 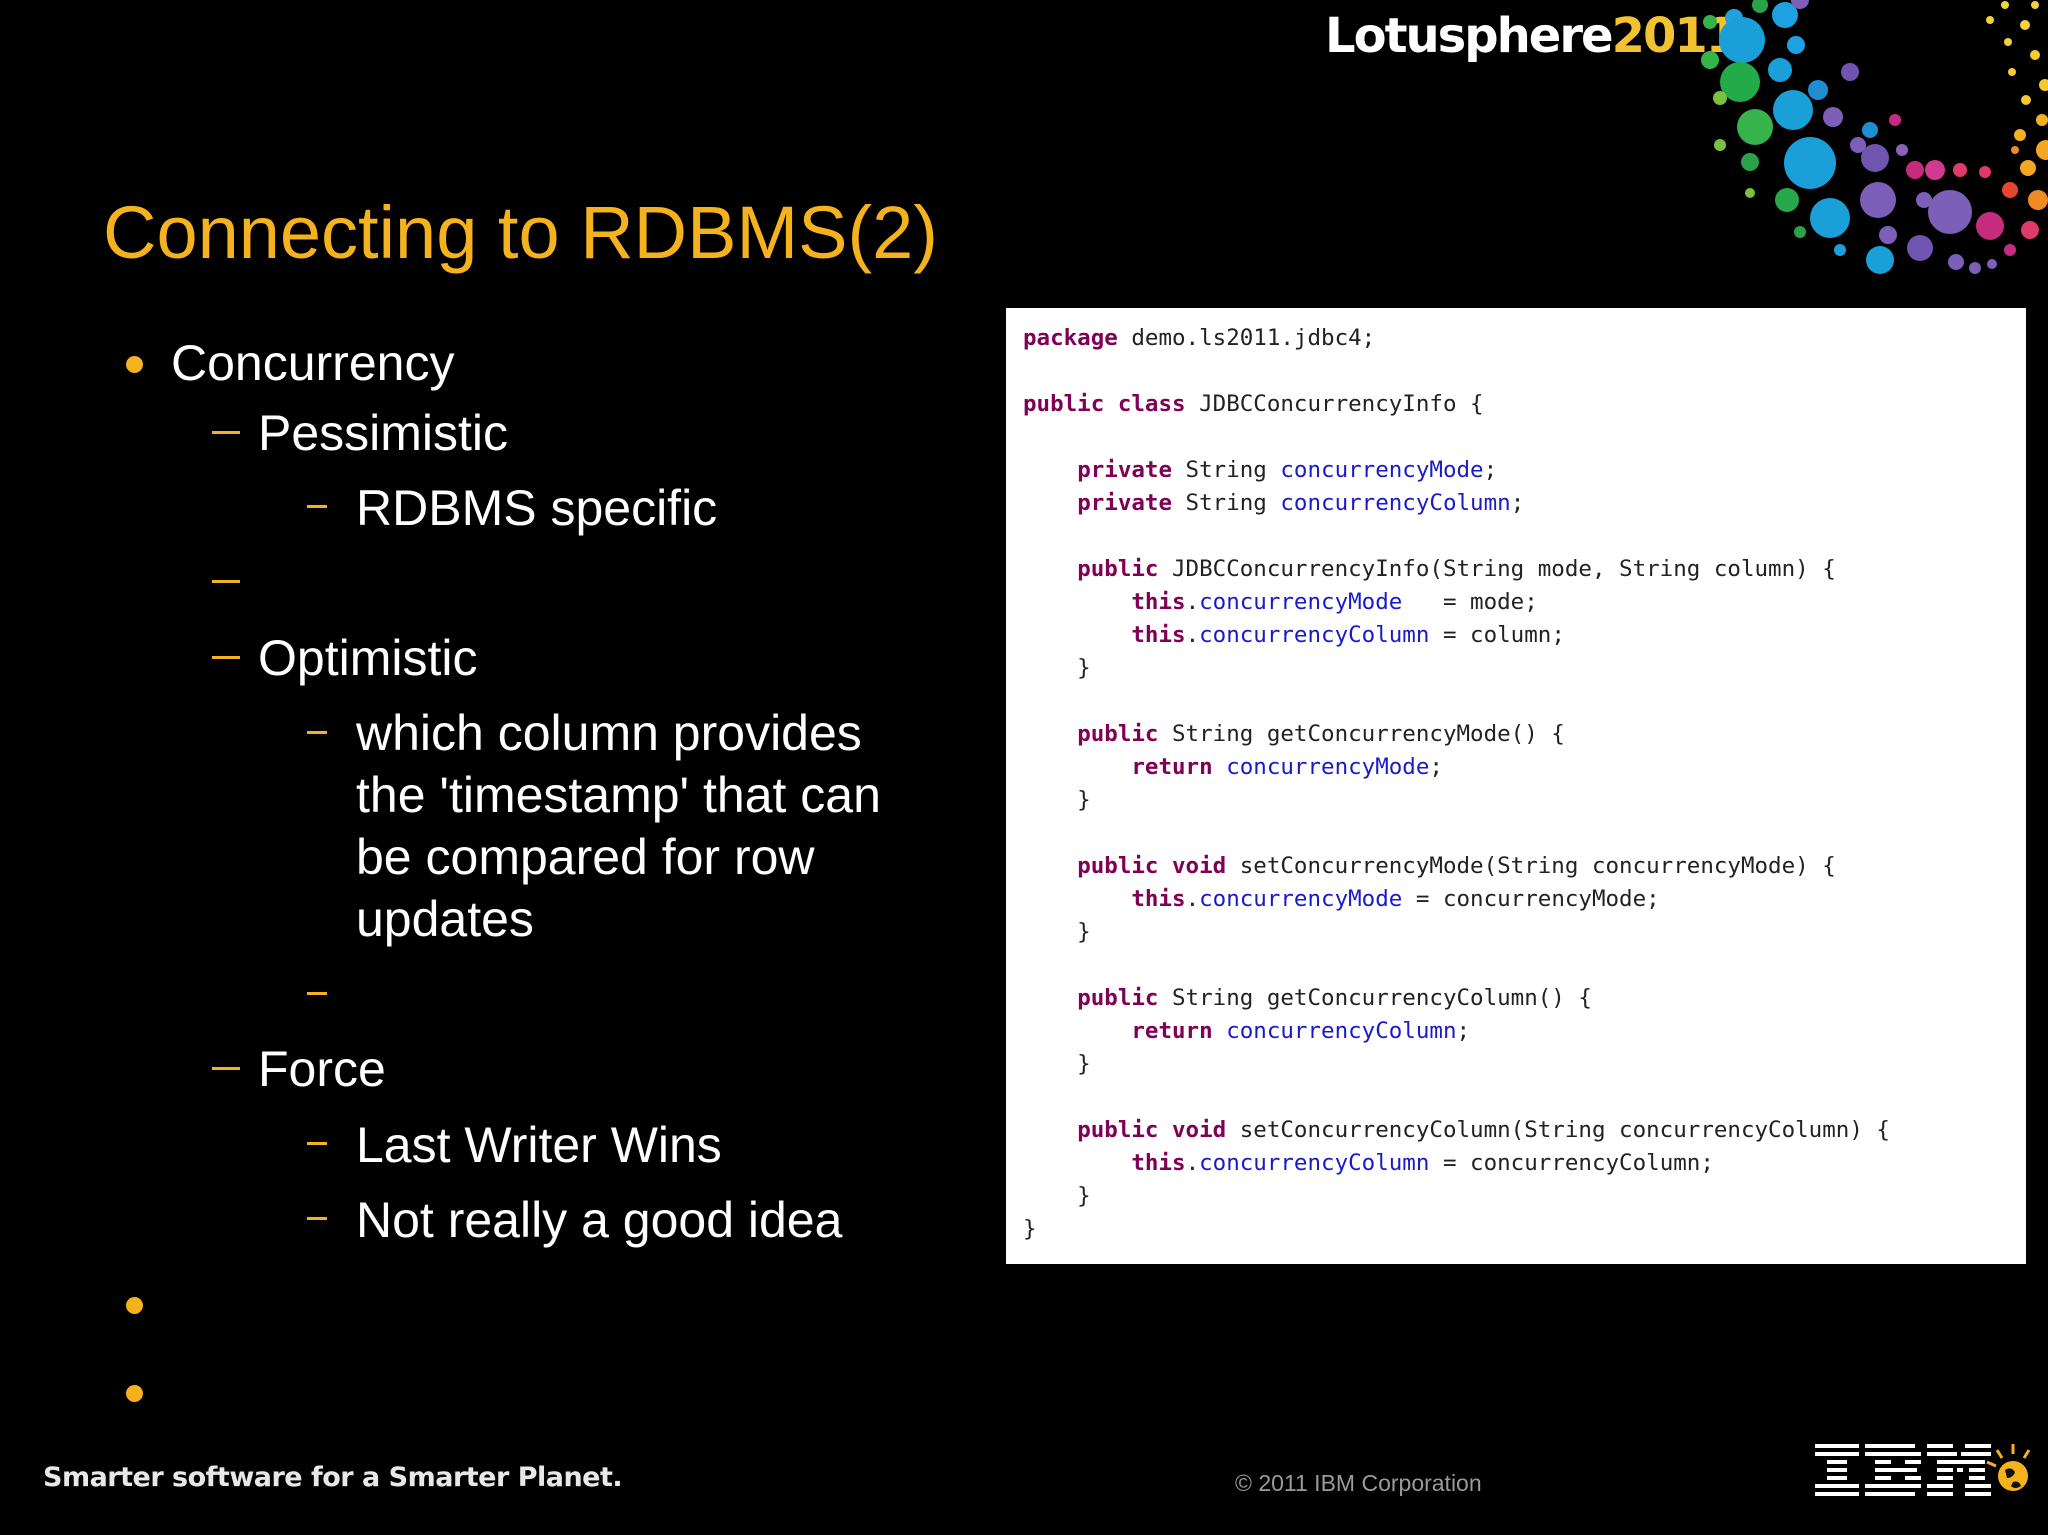 I want to click on code-line: private String concurrencyMode;, so click(x=1287, y=470).